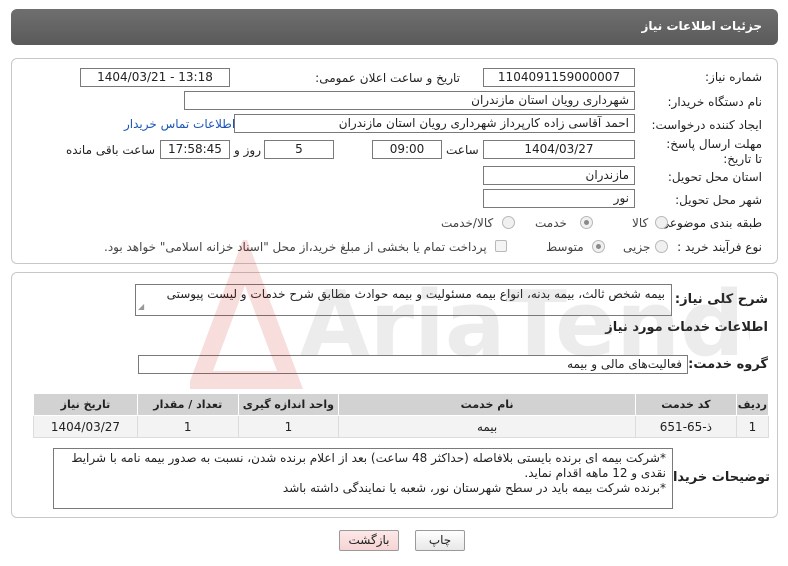 This screenshot has width=788, height=566. What do you see at coordinates (733, 77) in the screenshot?
I see `need-number-label: شماره نیاز:` at bounding box center [733, 77].